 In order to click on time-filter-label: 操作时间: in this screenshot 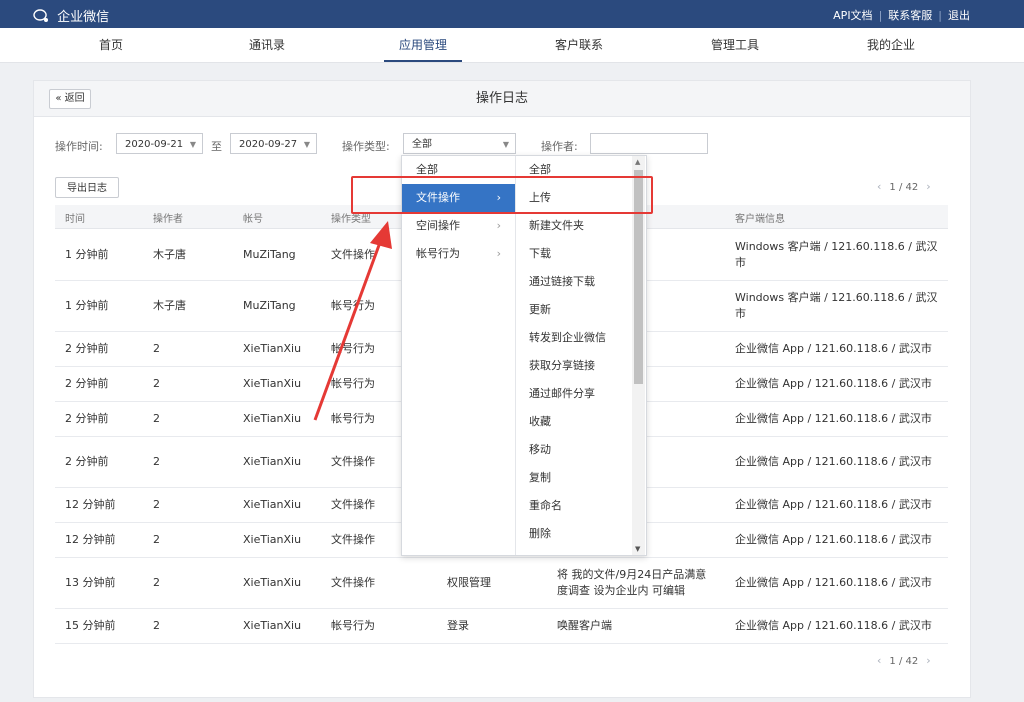, I will do `click(79, 146)`.